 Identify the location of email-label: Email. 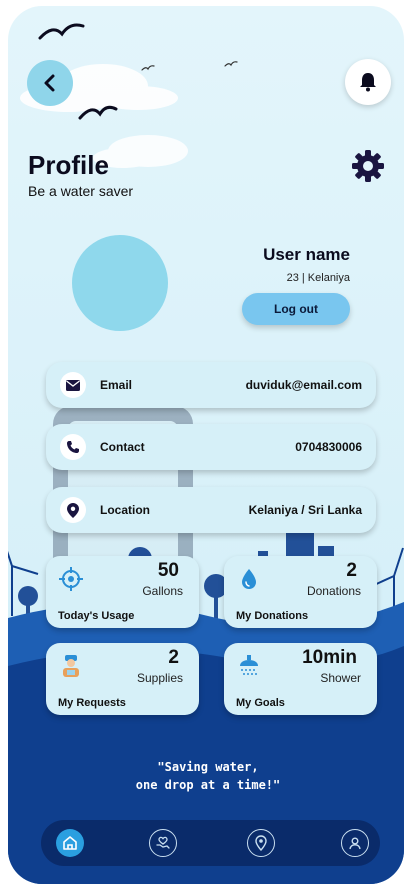
(116, 385).